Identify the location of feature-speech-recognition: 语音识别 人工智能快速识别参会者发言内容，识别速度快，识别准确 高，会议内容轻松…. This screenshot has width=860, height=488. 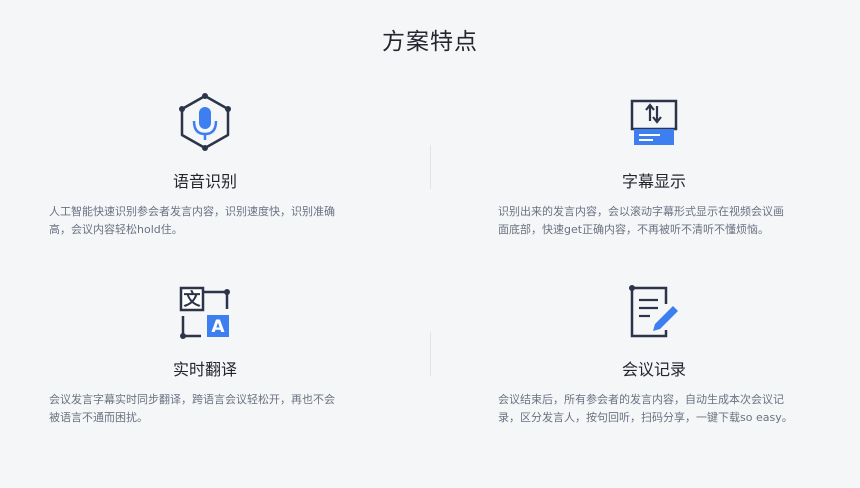
(214, 172).